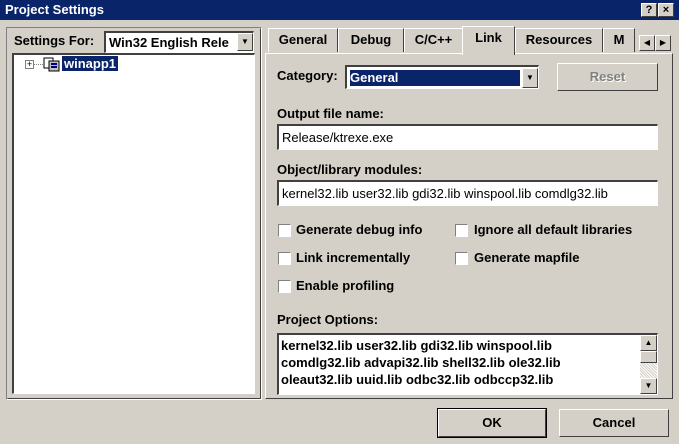 The image size is (679, 444). Describe the element at coordinates (353, 257) in the screenshot. I see `link-incrementally-label: Link incrementally` at that location.